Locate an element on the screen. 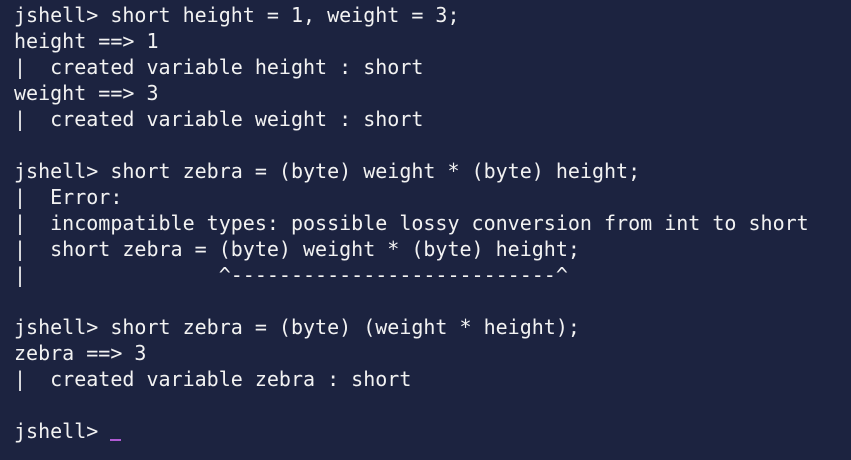 The height and width of the screenshot is (460, 851). terminal-line: zebra ==> 3 is located at coordinates (80, 353).